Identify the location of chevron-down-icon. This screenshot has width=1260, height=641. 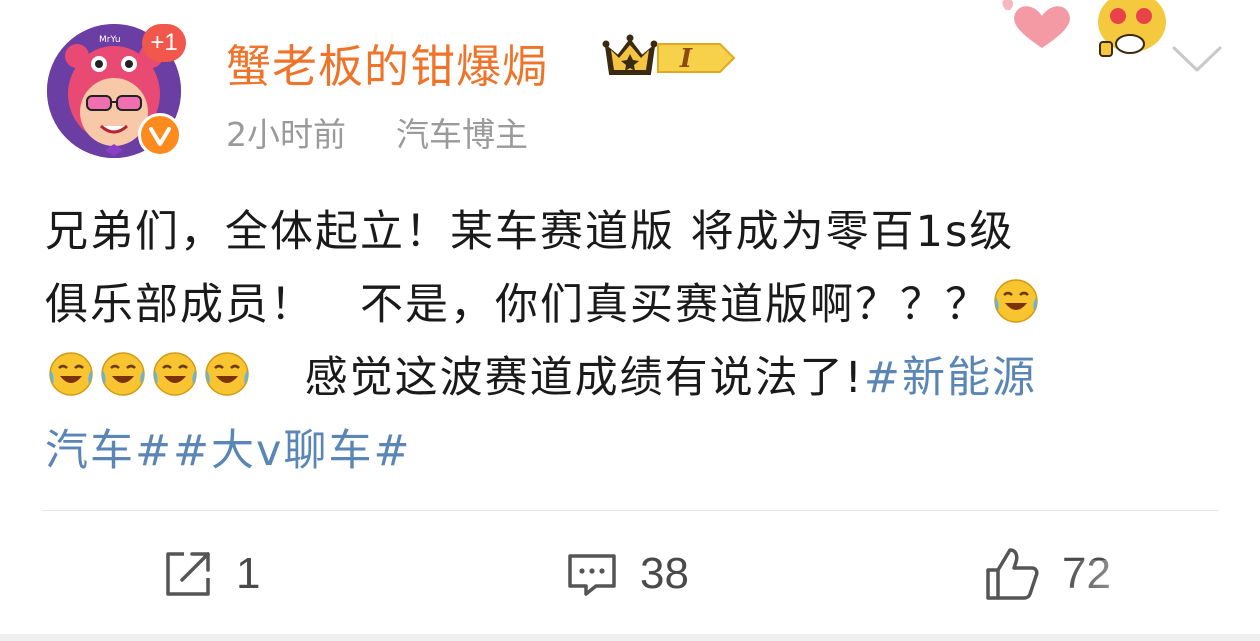
(1197, 61).